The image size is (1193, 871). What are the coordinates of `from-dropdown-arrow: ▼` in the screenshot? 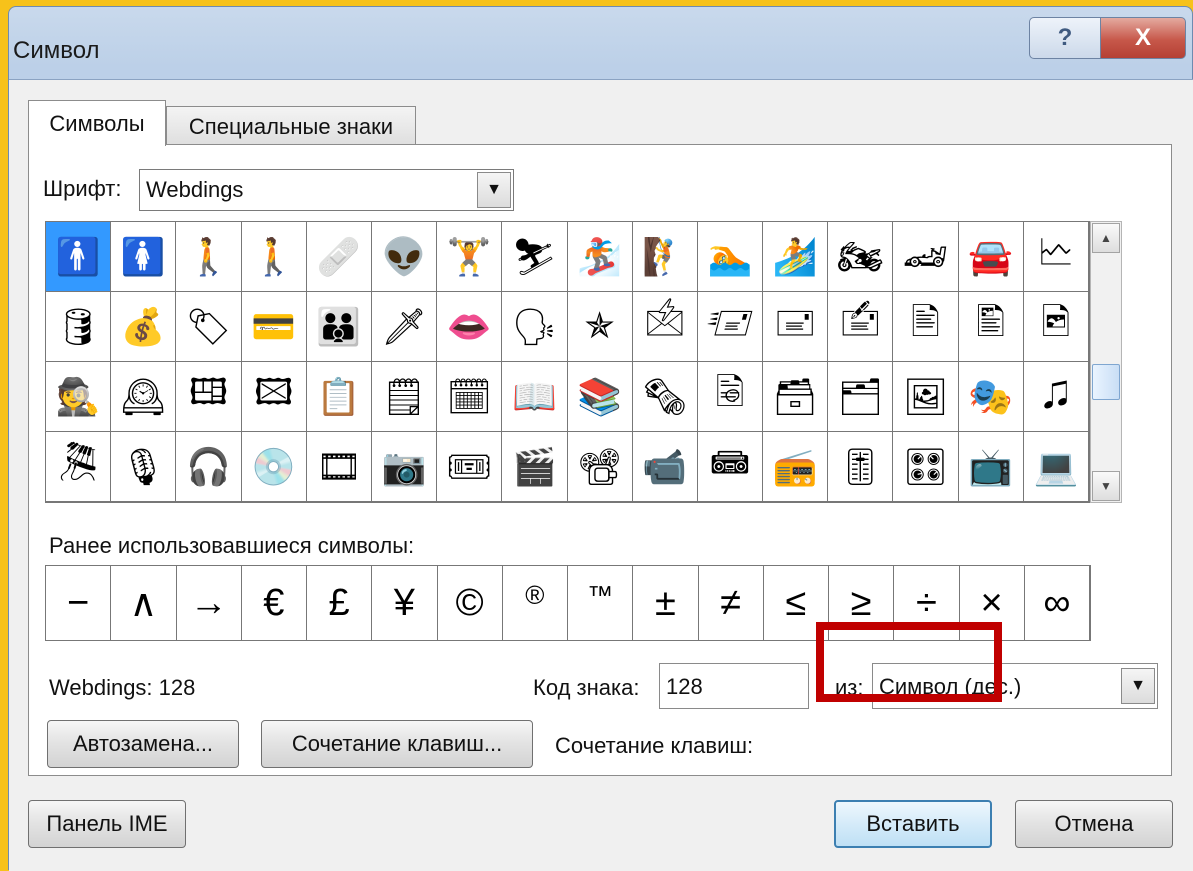 It's located at (1138, 686).